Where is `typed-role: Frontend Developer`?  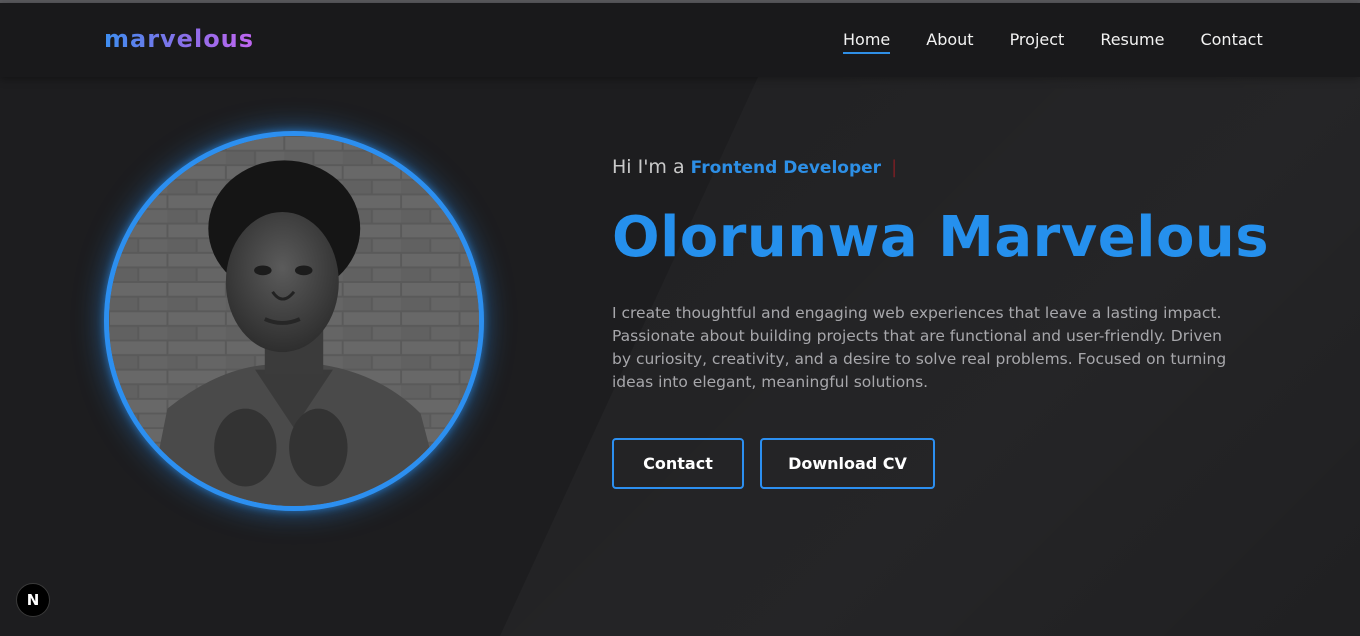
typed-role: Frontend Developer is located at coordinates (786, 168).